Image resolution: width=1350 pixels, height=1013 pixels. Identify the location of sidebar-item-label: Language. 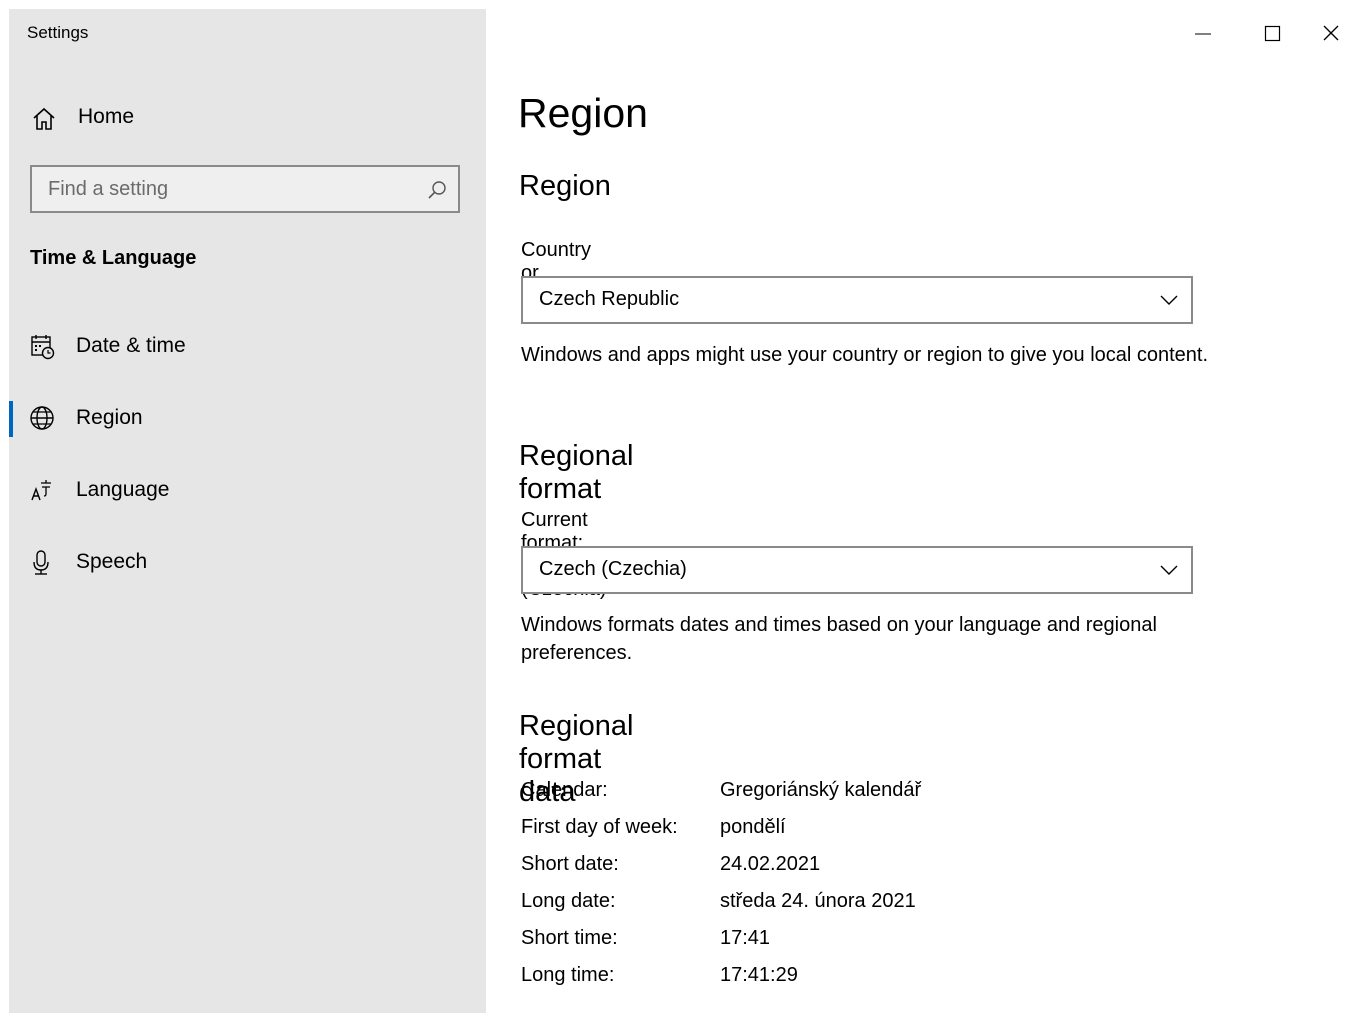
(123, 489).